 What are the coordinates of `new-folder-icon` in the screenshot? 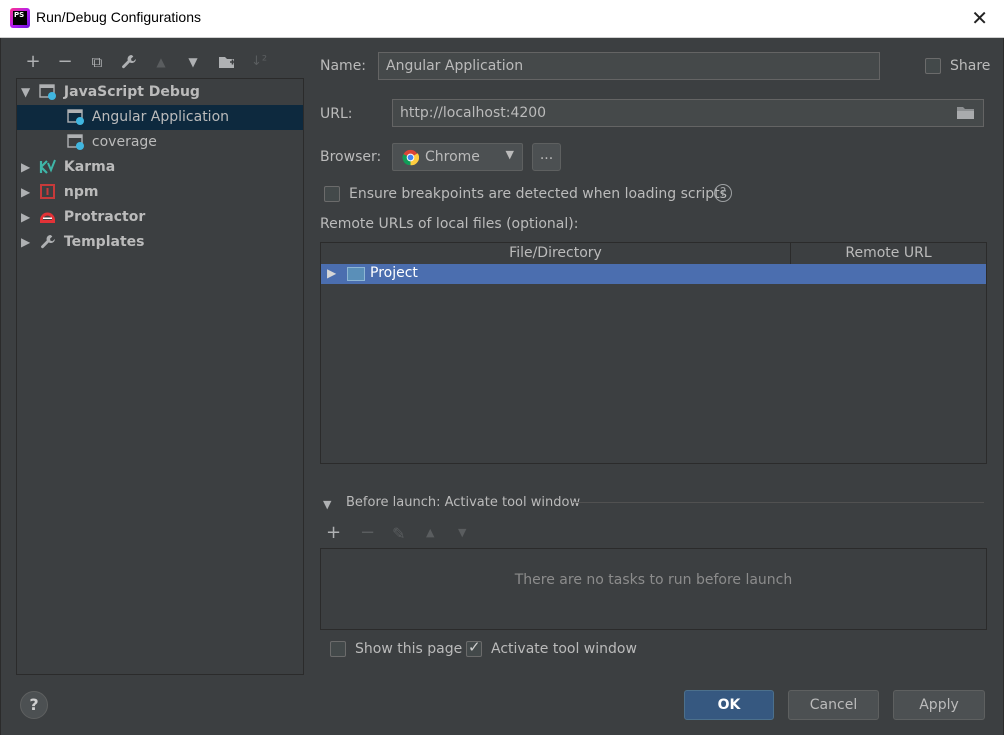 It's located at (227, 62).